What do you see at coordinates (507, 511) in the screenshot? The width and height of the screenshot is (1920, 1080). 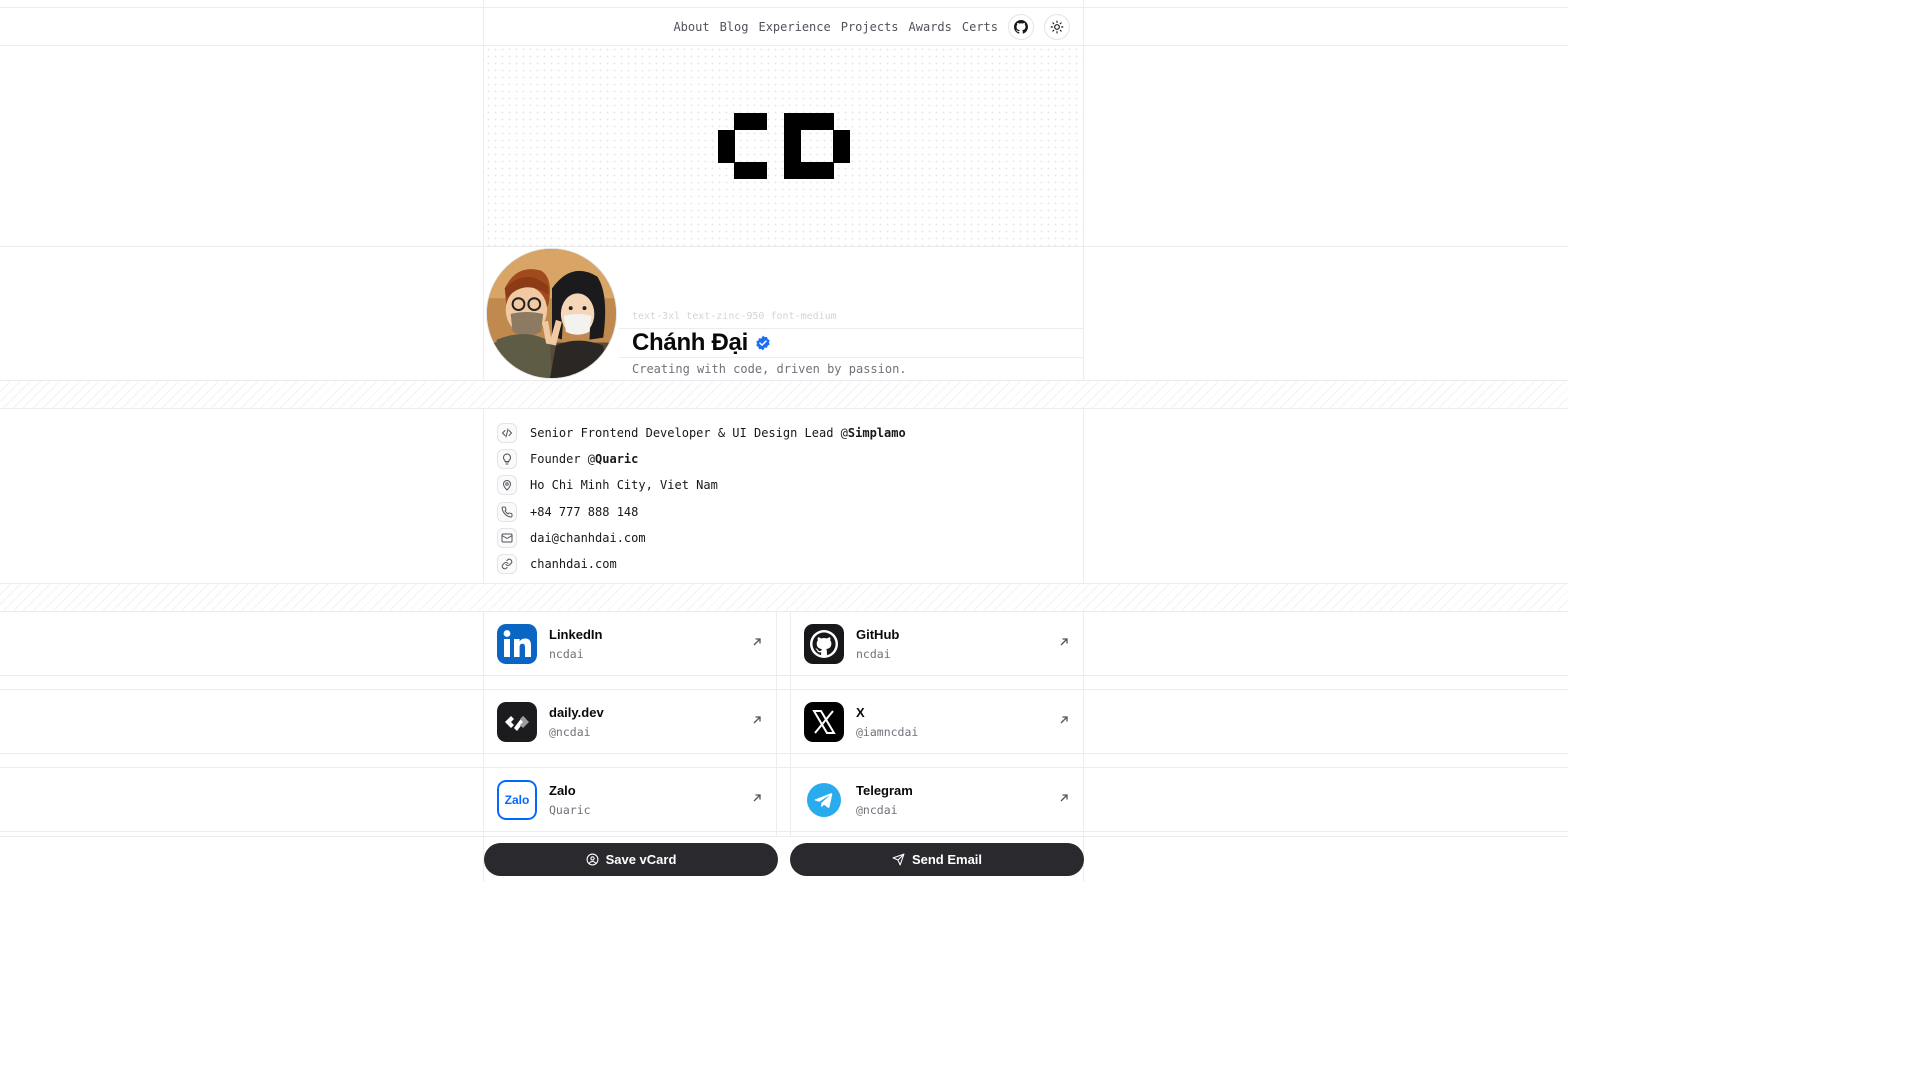 I see `phone-icon` at bounding box center [507, 511].